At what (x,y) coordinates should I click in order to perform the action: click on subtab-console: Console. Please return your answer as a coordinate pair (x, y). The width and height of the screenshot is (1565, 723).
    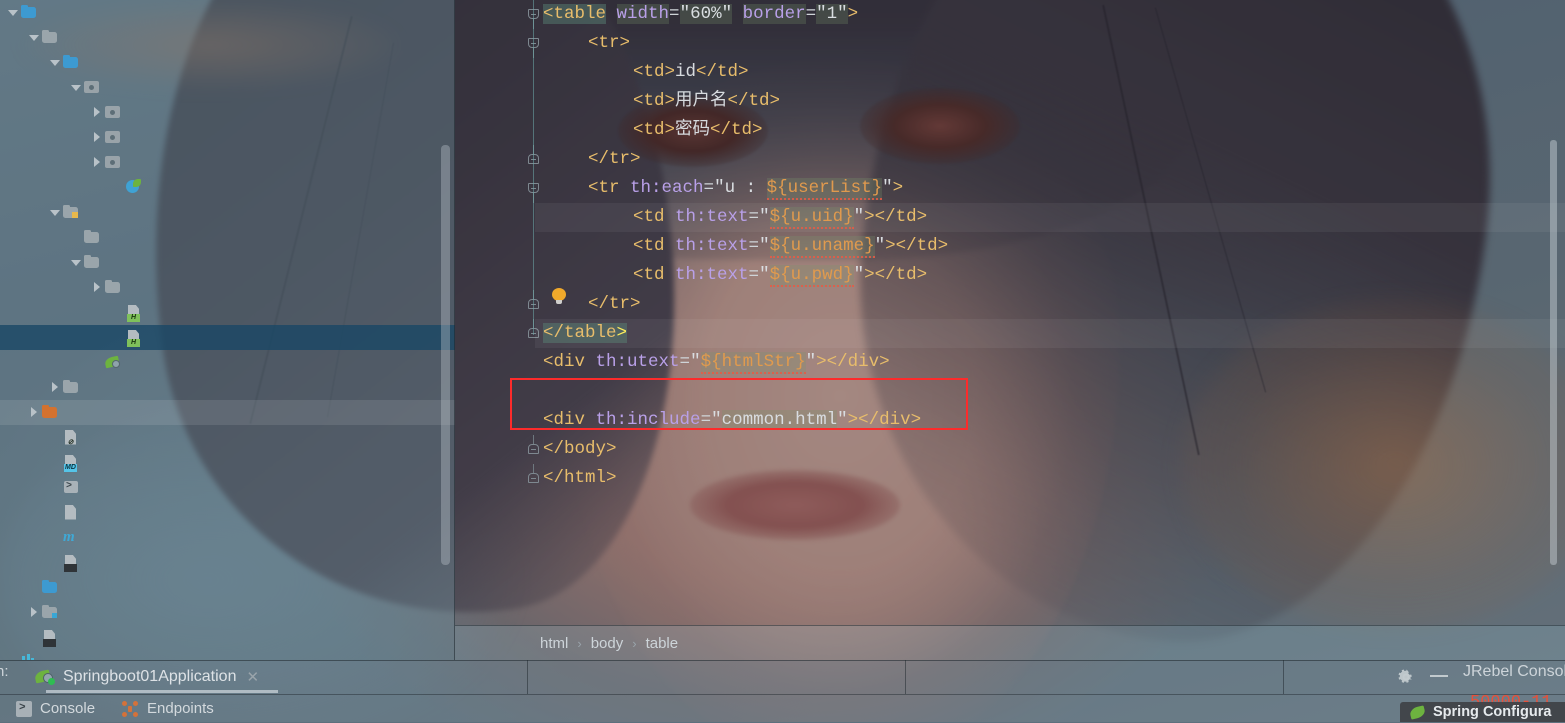
    Looking at the image, I should click on (55, 708).